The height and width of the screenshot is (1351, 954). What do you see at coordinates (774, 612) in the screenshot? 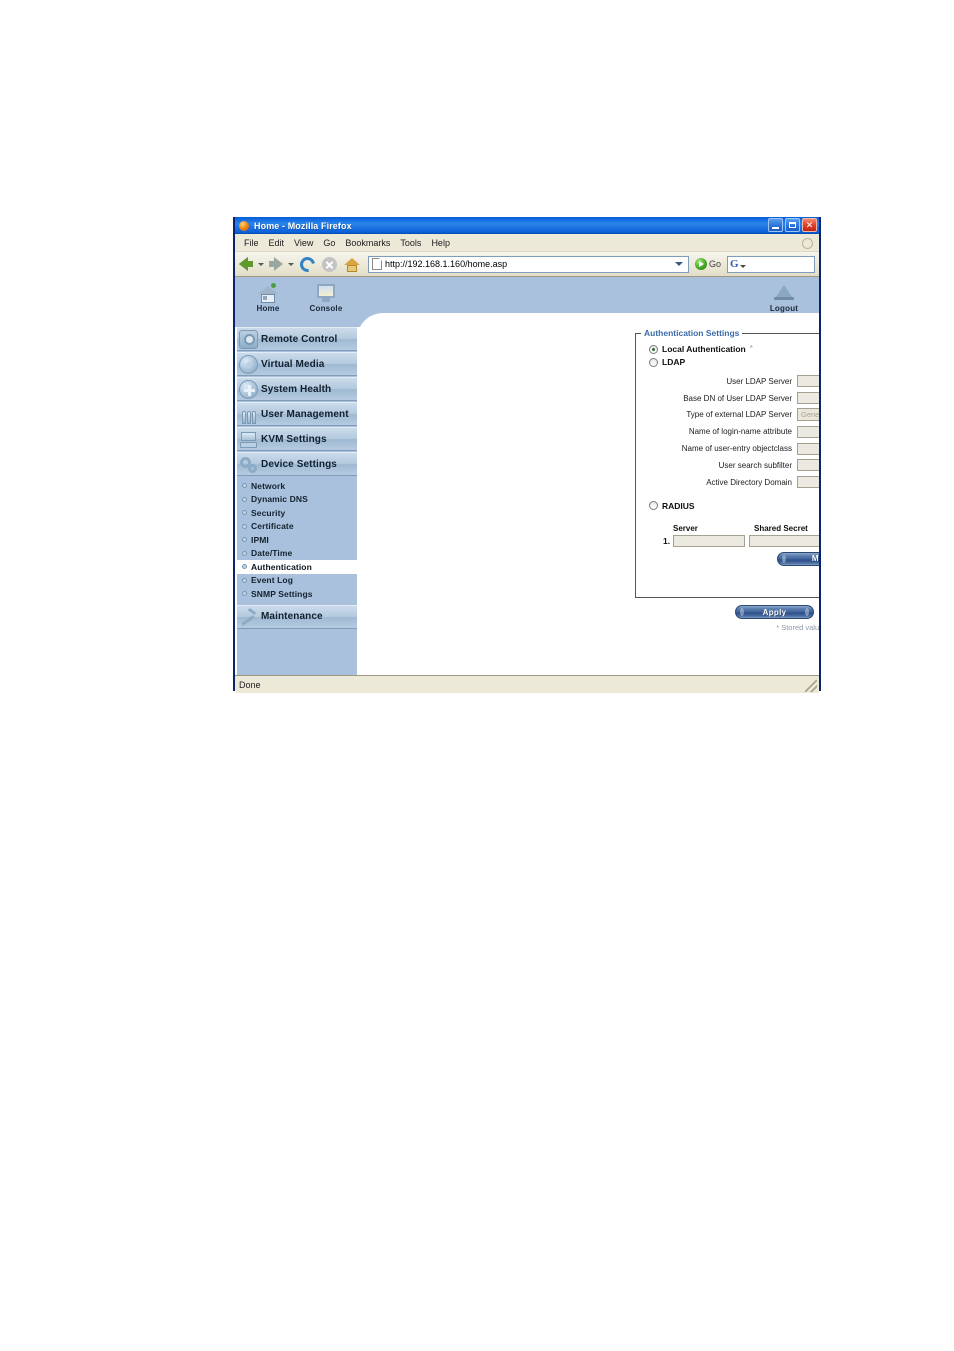
I see `apply-button: Apply` at bounding box center [774, 612].